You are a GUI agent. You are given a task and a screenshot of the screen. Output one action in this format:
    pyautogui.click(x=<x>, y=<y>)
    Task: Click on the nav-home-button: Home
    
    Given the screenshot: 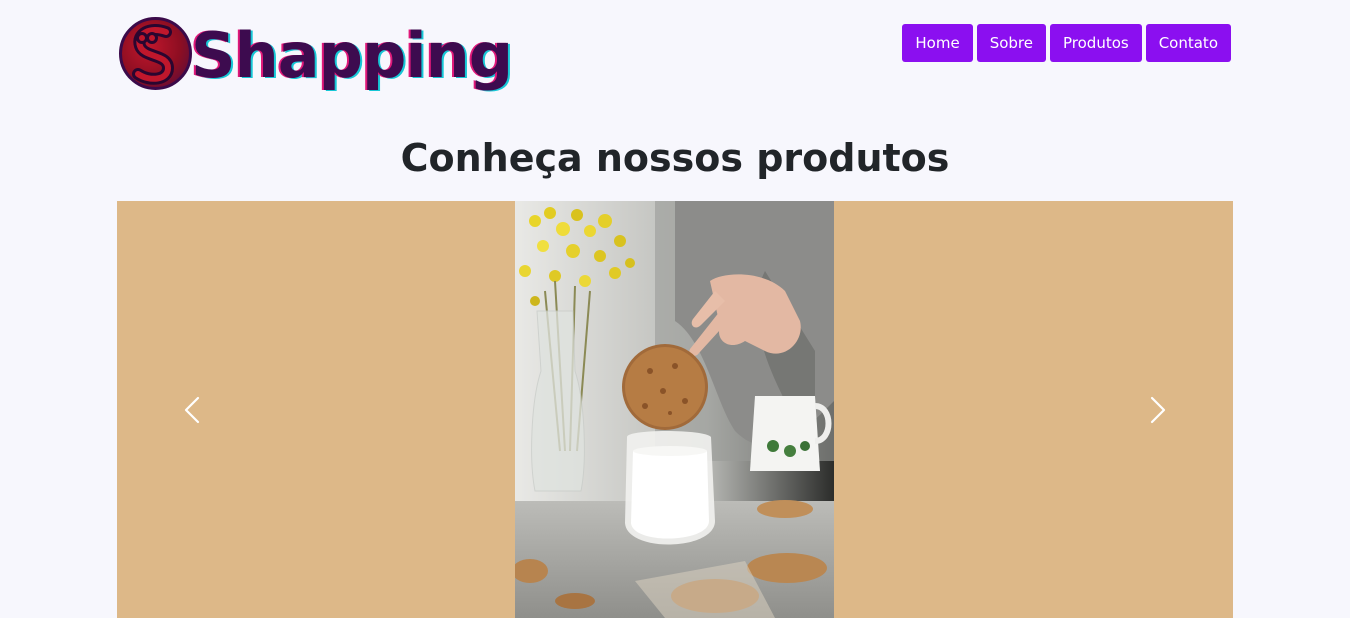 What is the action you would take?
    pyautogui.click(x=937, y=43)
    